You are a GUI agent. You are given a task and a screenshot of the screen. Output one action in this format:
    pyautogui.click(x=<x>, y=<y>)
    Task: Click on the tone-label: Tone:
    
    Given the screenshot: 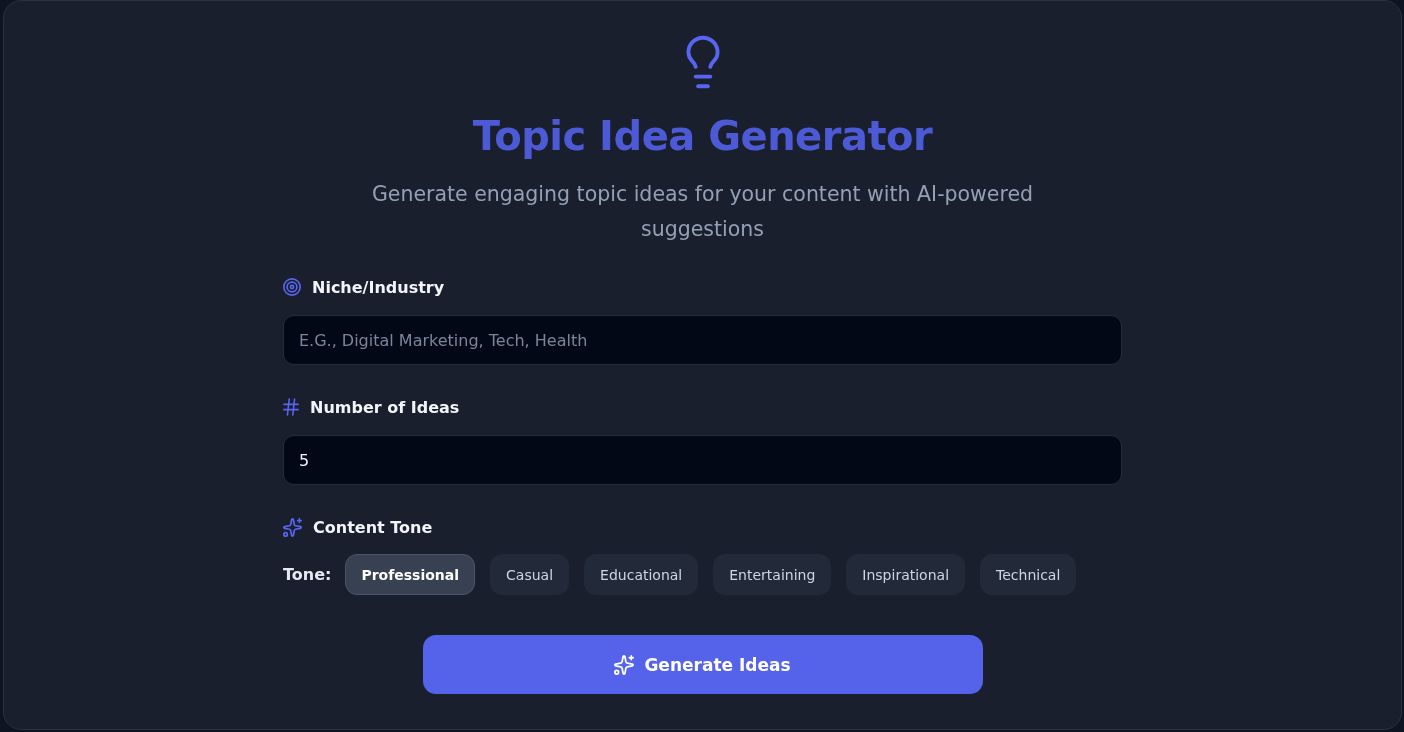 What is the action you would take?
    pyautogui.click(x=307, y=574)
    